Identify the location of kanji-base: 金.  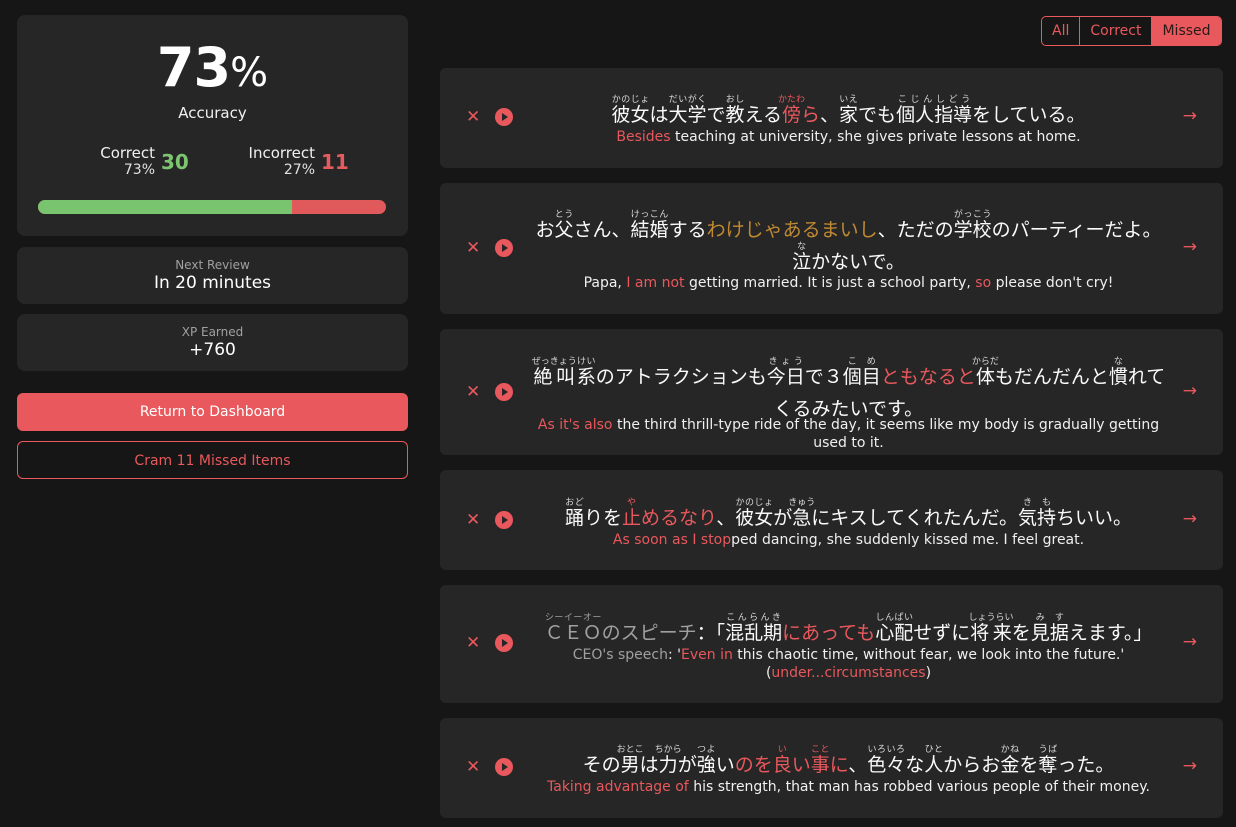
(1010, 765).